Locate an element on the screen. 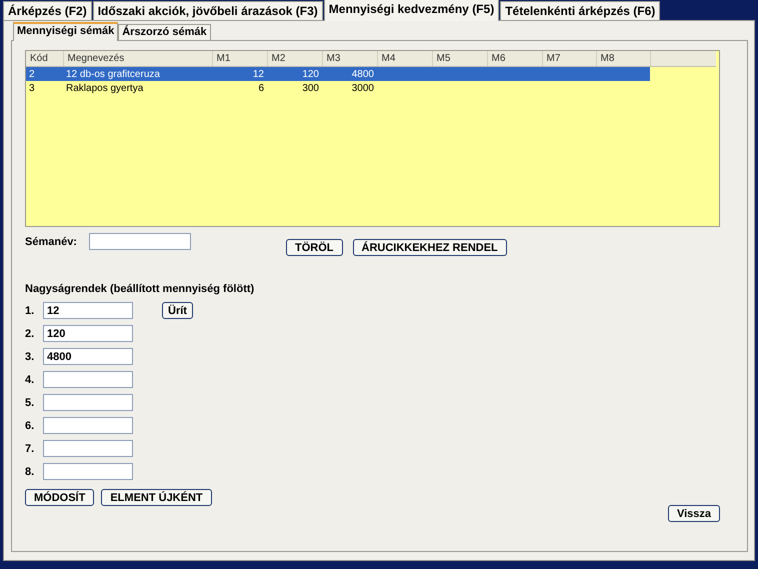 Image resolution: width=758 pixels, height=569 pixels. action-button: ÁRUCIKKEKHEZ RENDEL is located at coordinates (429, 247).